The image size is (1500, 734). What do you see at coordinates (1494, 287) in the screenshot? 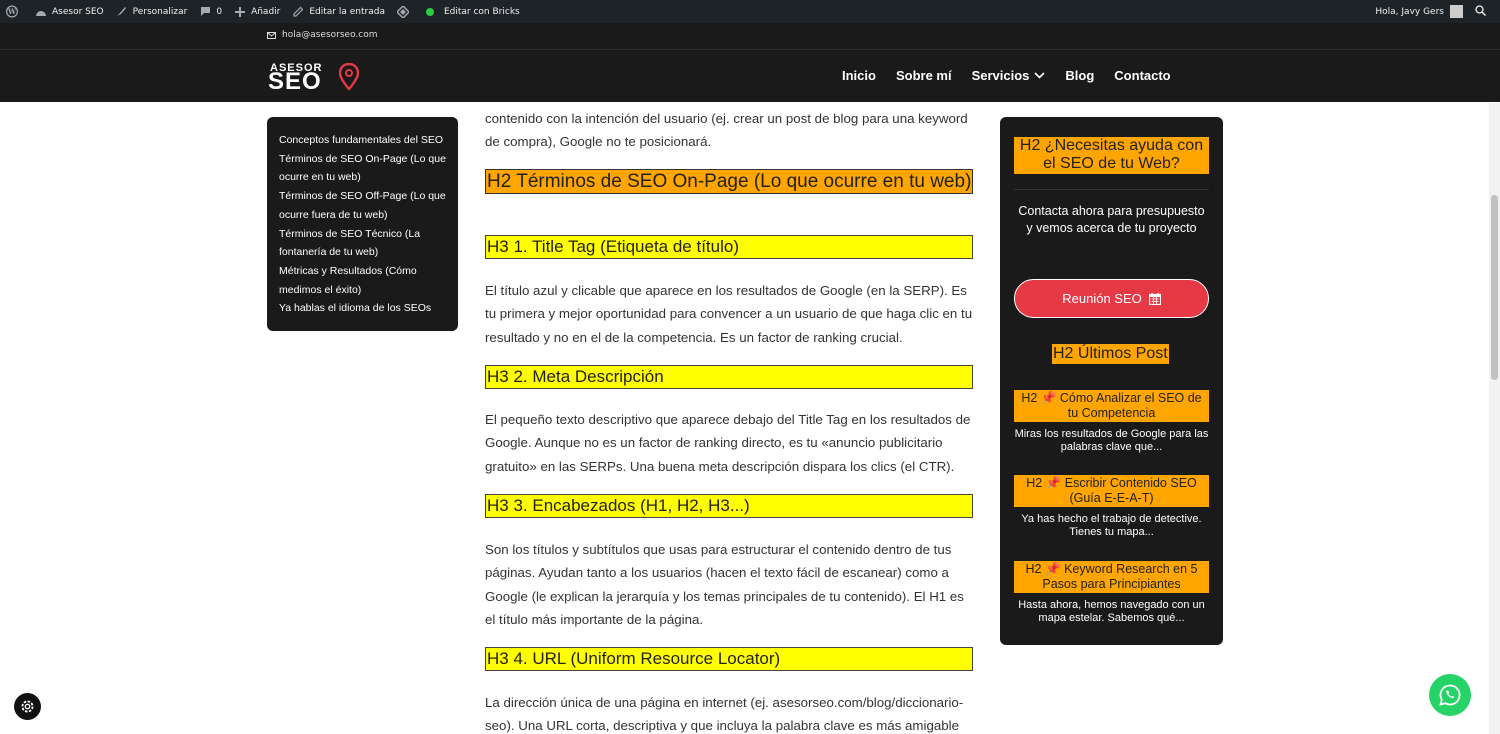
I see `scrollbar-thumb` at bounding box center [1494, 287].